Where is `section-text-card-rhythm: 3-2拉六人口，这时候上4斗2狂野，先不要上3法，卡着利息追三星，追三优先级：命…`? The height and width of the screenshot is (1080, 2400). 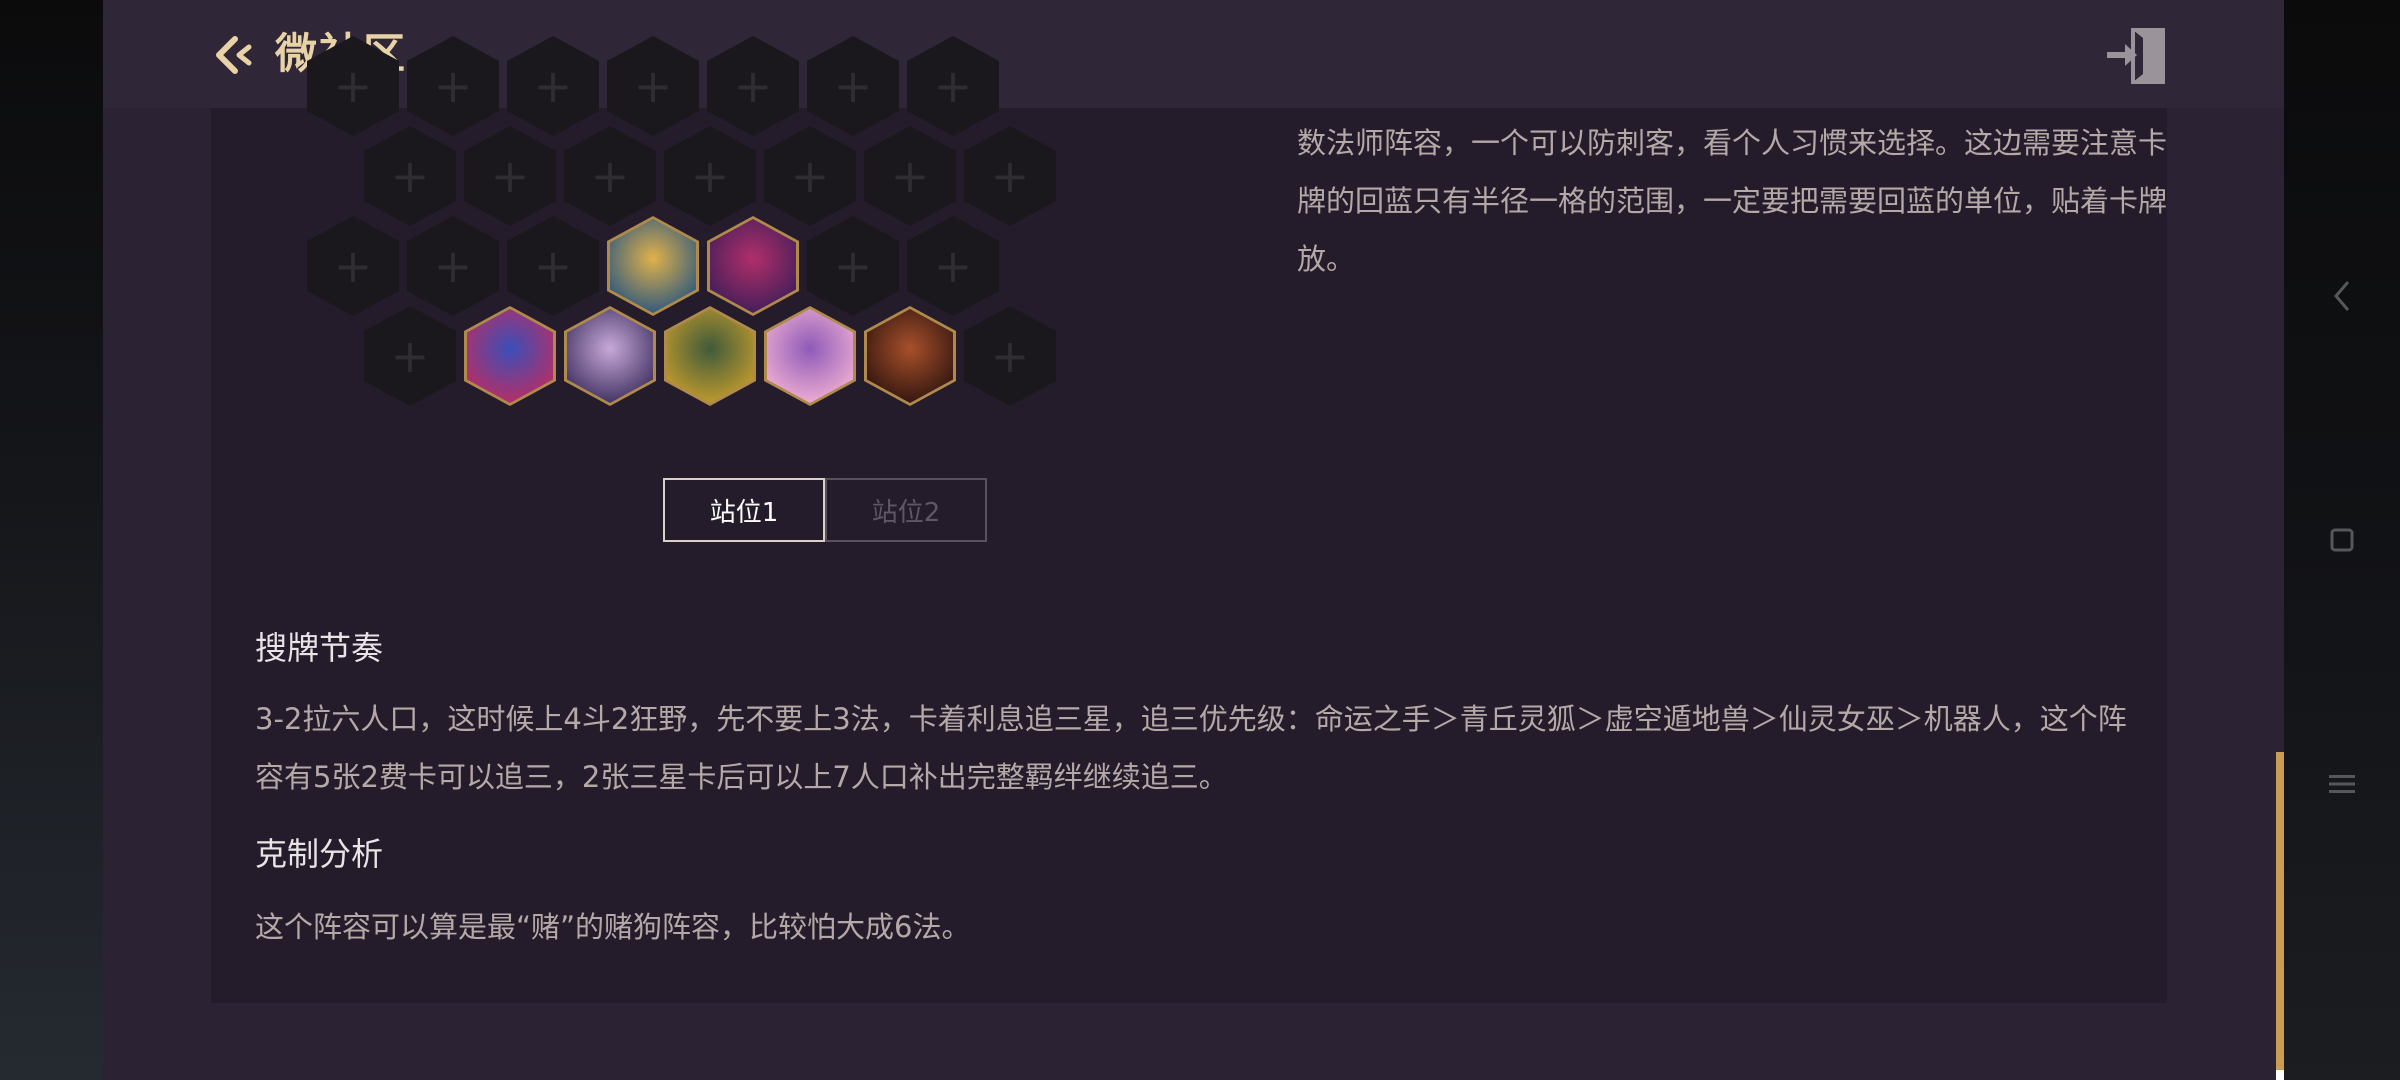
section-text-card-rhythm: 3-2拉六人口，这时候上4斗2狂野，先不要上3法，卡着利息追三星，追三优先级：命… is located at coordinates (1191, 748).